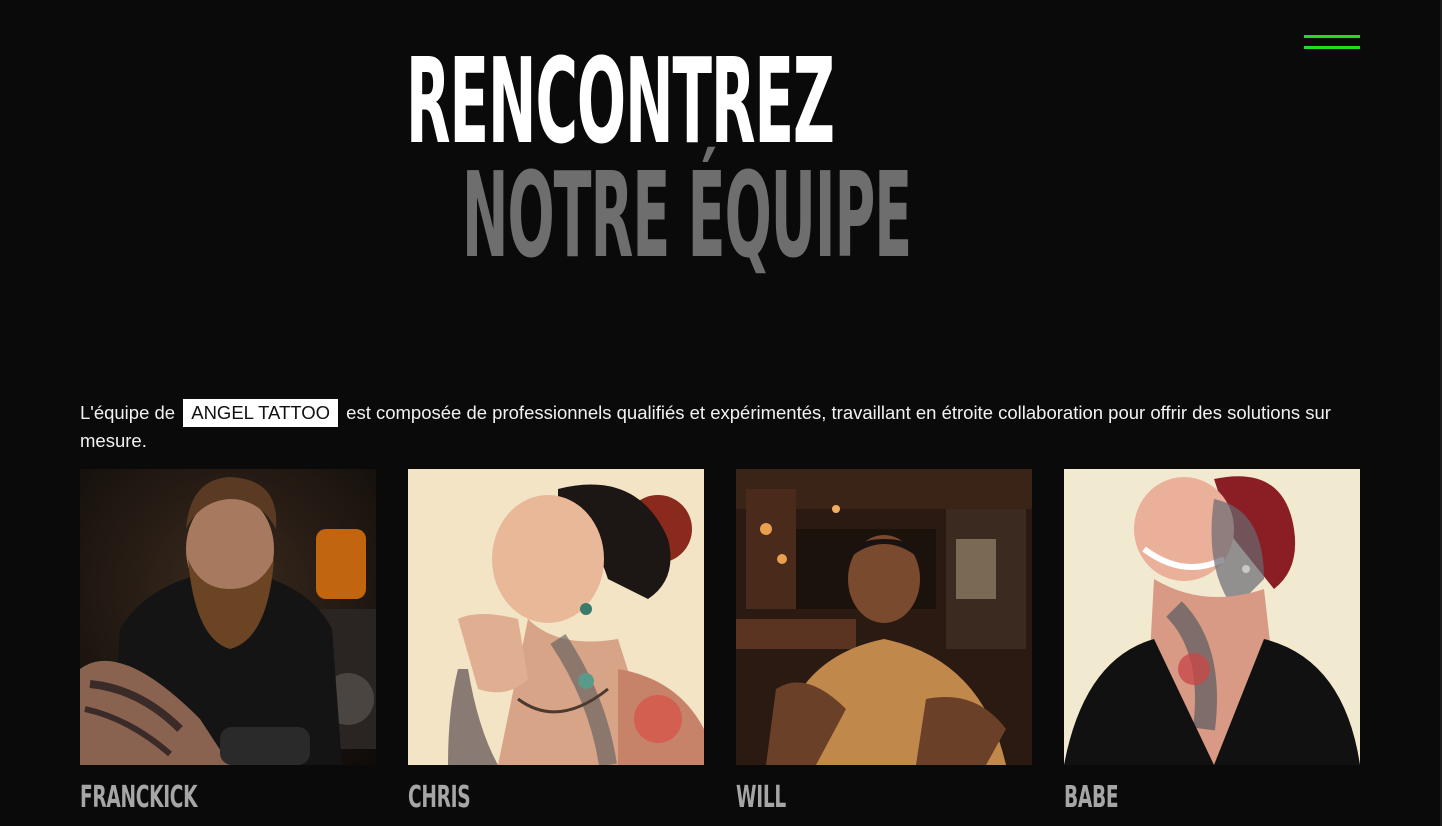 This screenshot has height=826, width=1442. I want to click on team-member-card: CHRIS, so click(556, 641).